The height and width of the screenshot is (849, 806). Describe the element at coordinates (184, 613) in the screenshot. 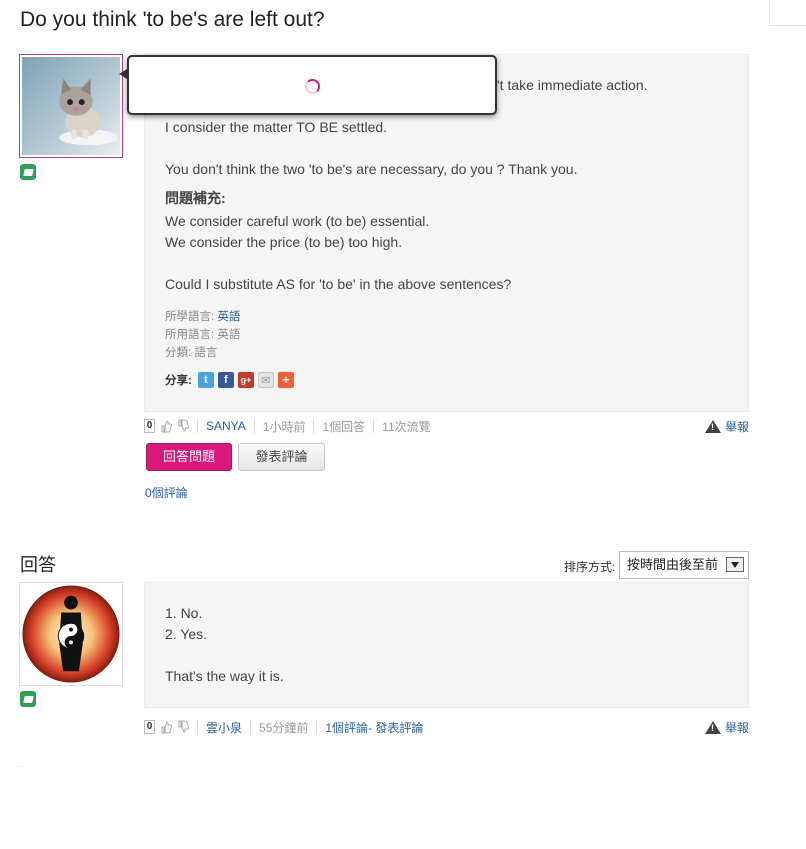

I see `answer-line-1: 1. No.` at that location.